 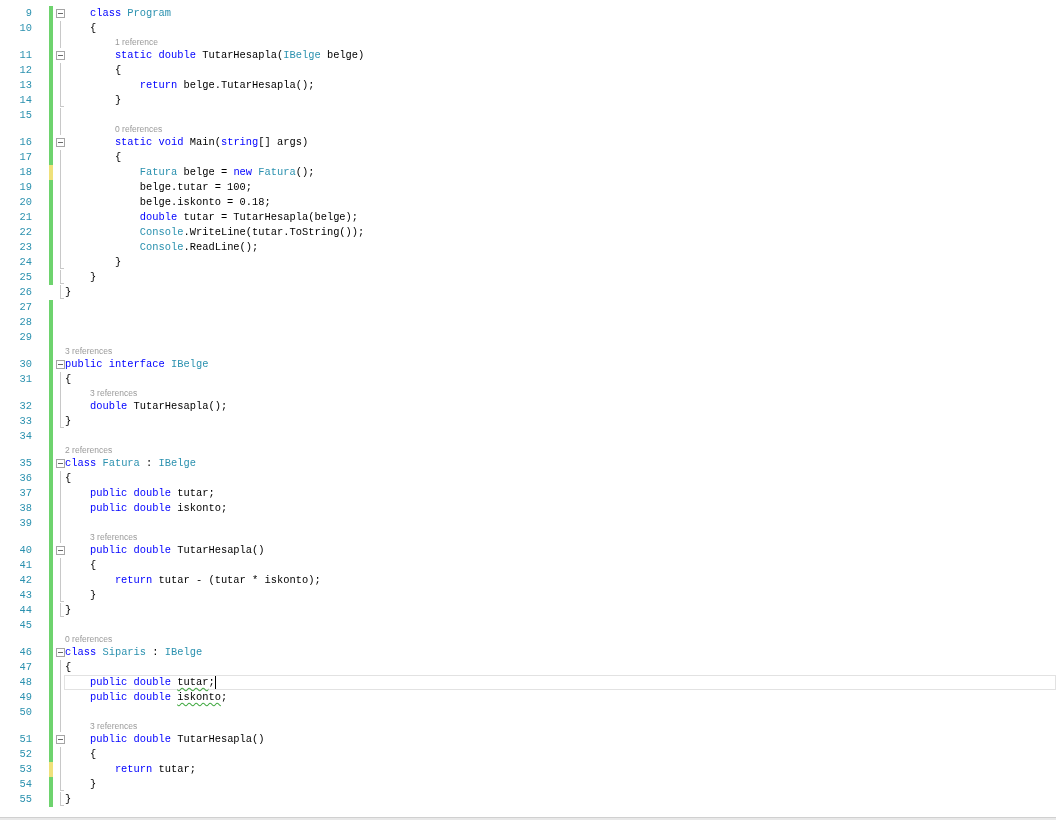 I want to click on line-number: 39, so click(x=25, y=523).